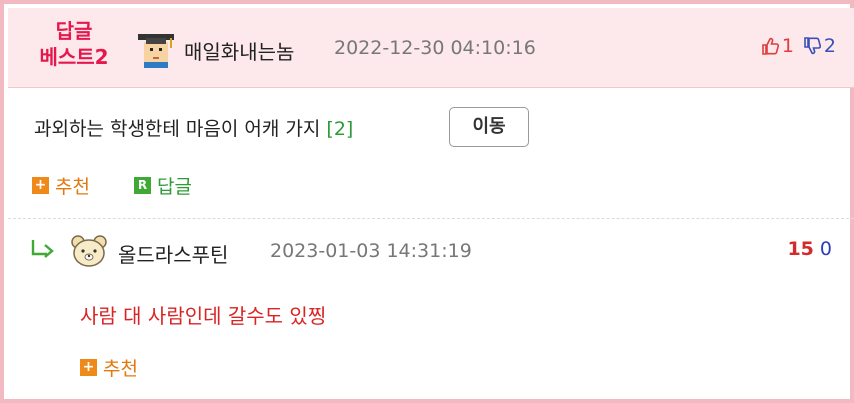 The image size is (854, 403). Describe the element at coordinates (142, 185) in the screenshot. I see `reply-r-icon: R` at that location.